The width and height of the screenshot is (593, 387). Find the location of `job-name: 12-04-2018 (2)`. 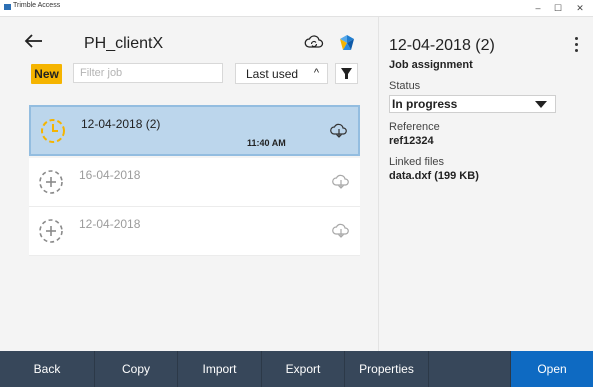

job-name: 12-04-2018 (2) is located at coordinates (121, 124).